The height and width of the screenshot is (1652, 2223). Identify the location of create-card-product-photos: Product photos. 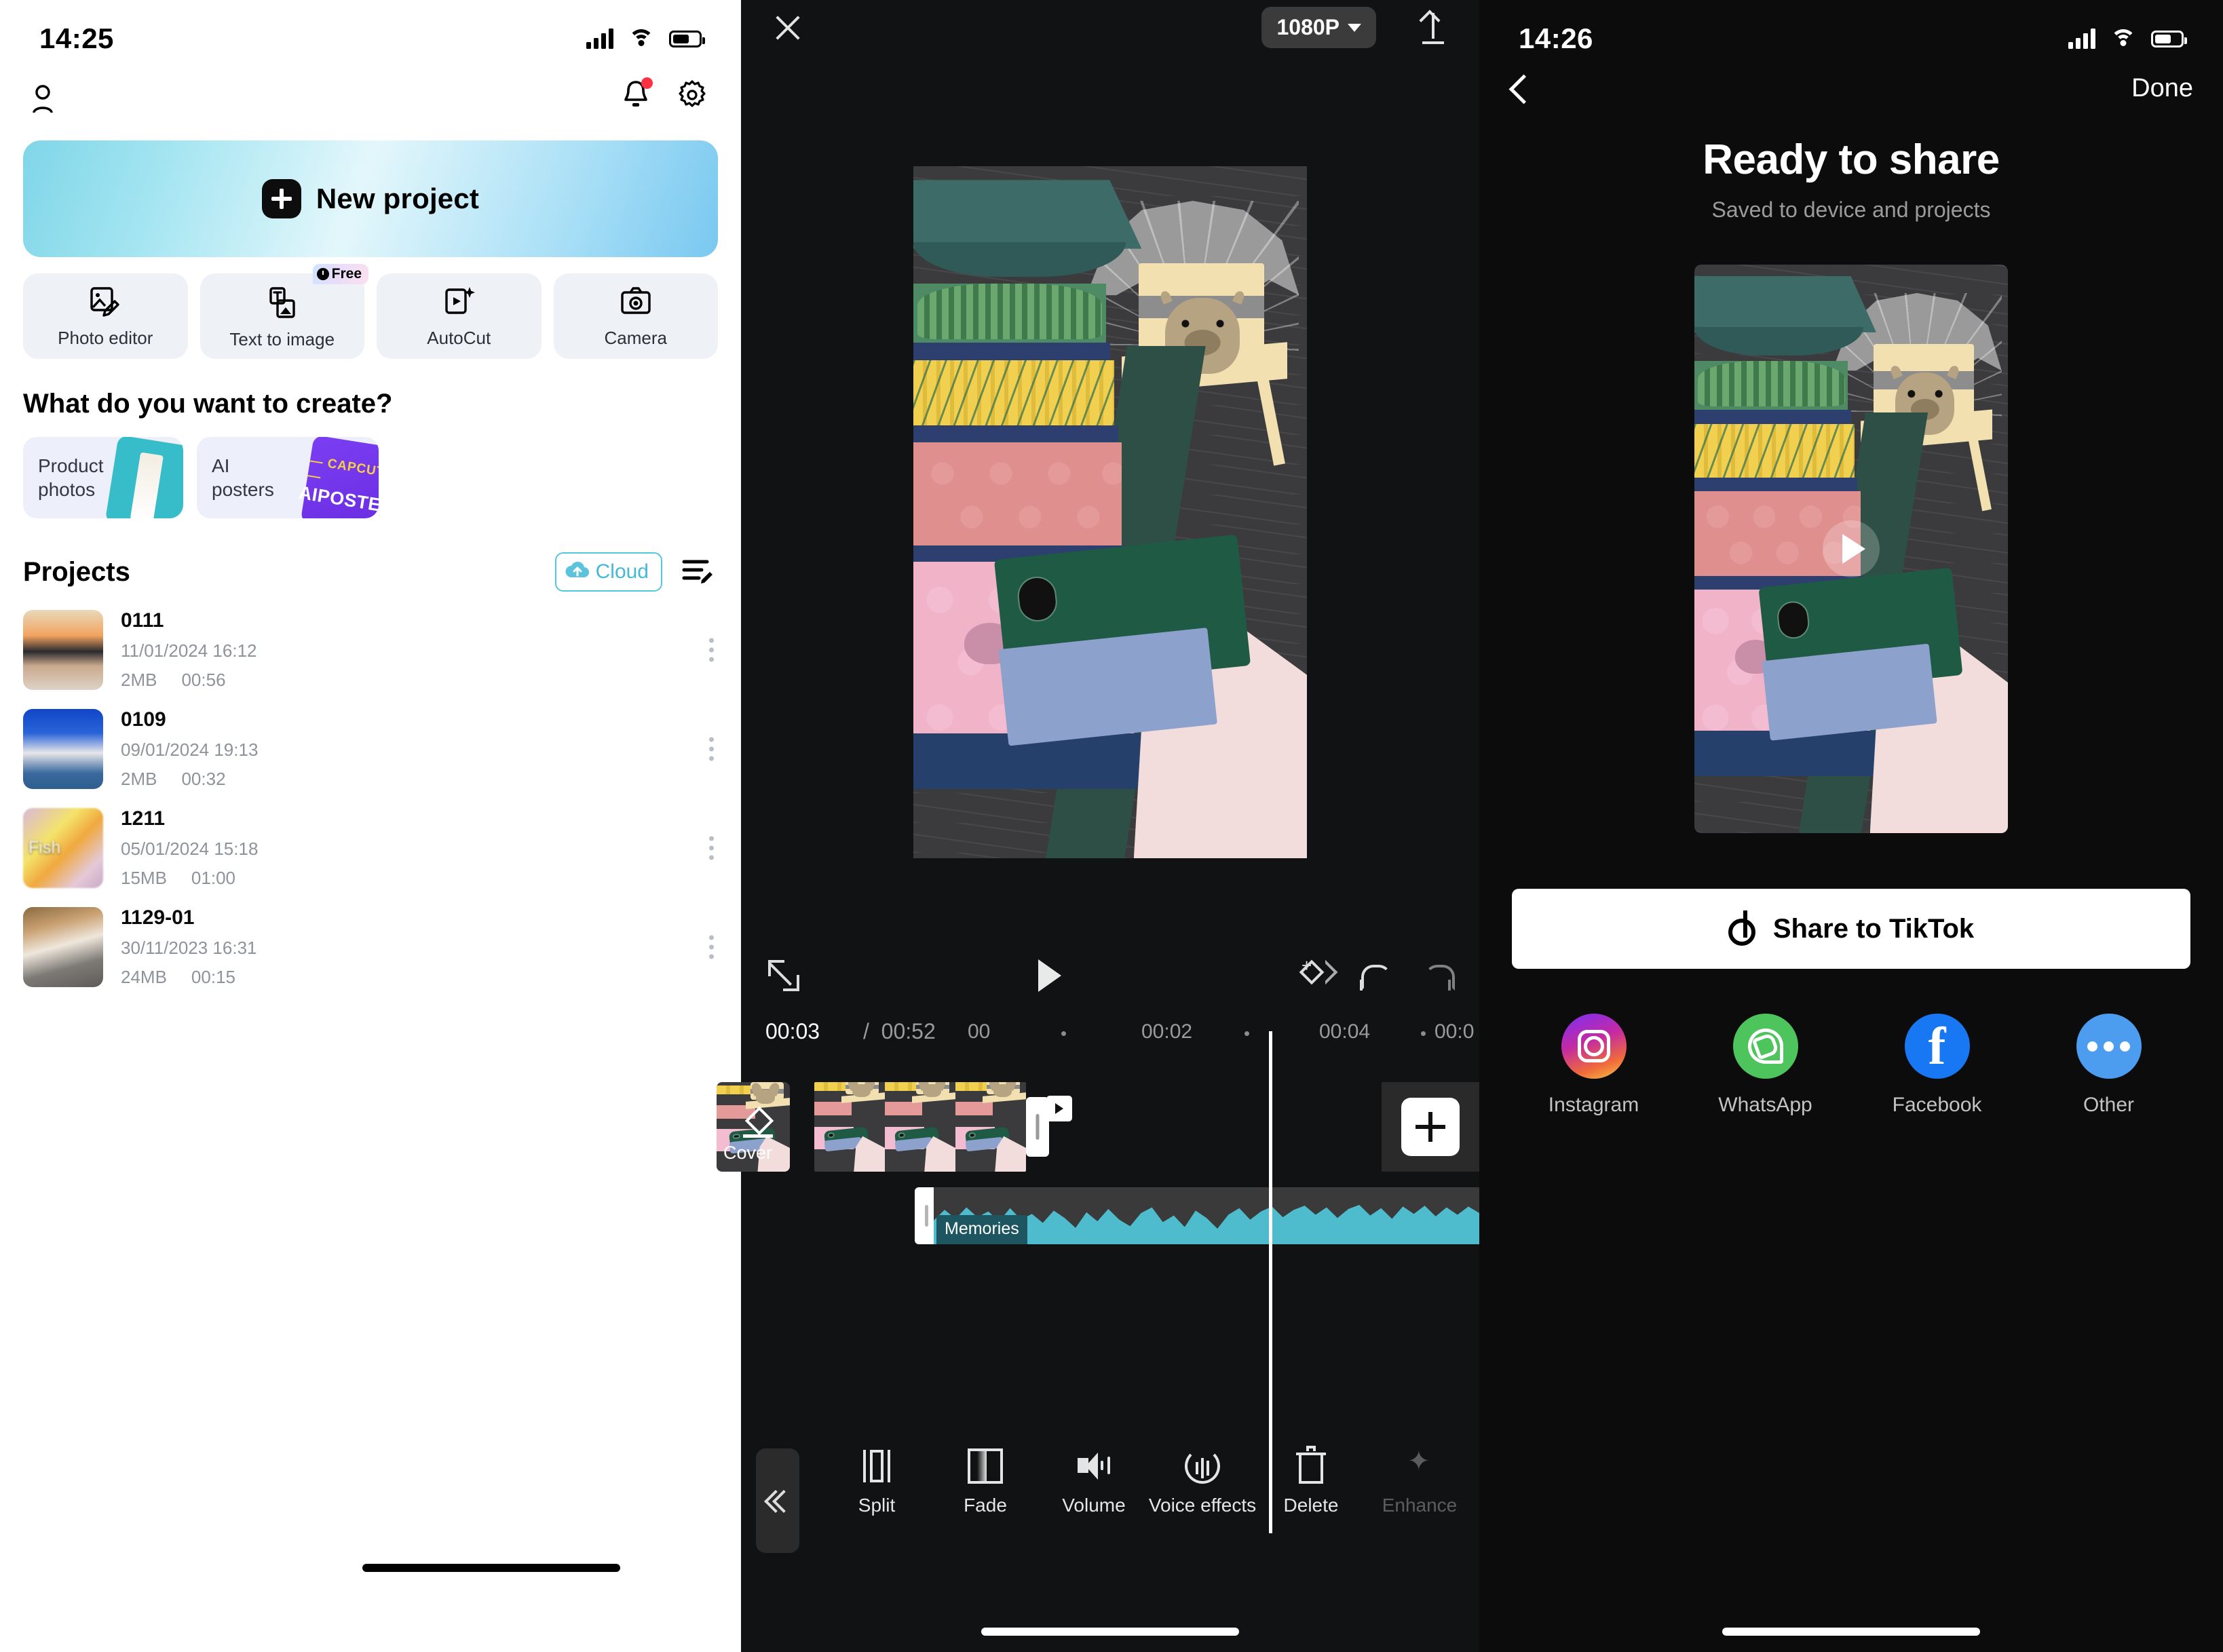
(103, 477).